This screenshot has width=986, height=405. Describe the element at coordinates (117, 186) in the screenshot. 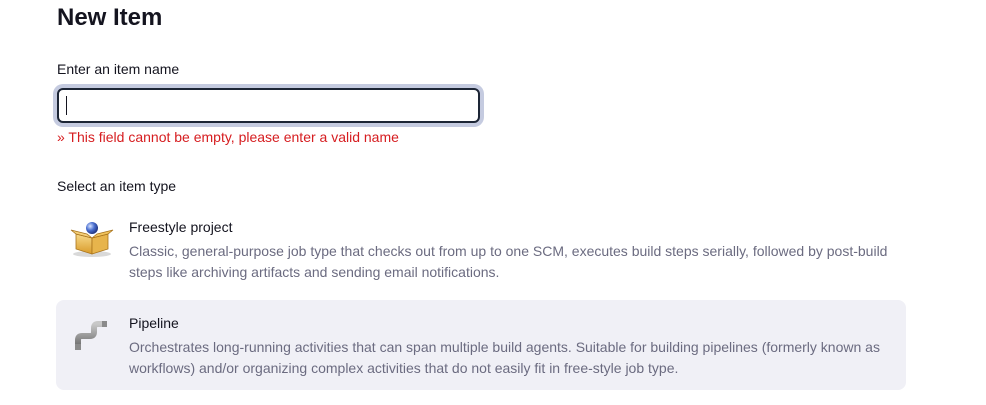

I see `item-type-label: Select an item type` at that location.